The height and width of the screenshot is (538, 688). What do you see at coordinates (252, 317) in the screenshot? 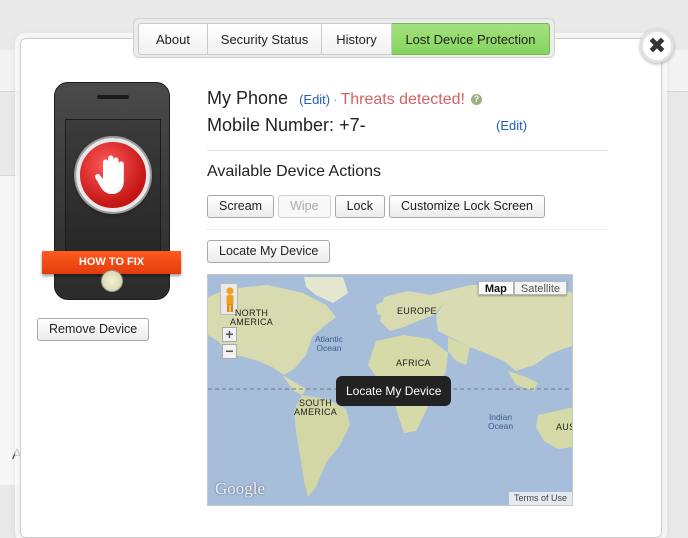
I see `map-label-north-america: NORTH AMERICA` at bounding box center [252, 317].